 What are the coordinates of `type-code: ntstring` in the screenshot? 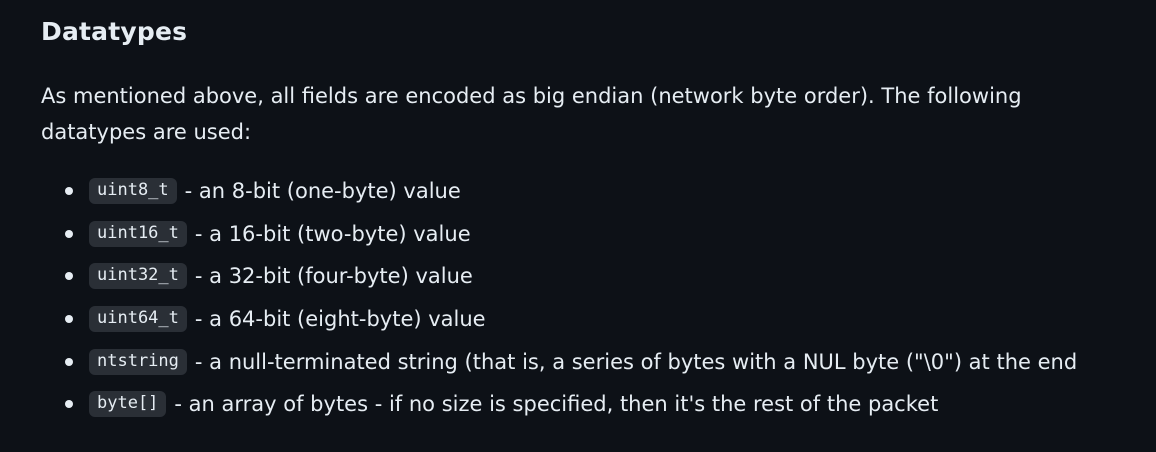 It's located at (138, 361).